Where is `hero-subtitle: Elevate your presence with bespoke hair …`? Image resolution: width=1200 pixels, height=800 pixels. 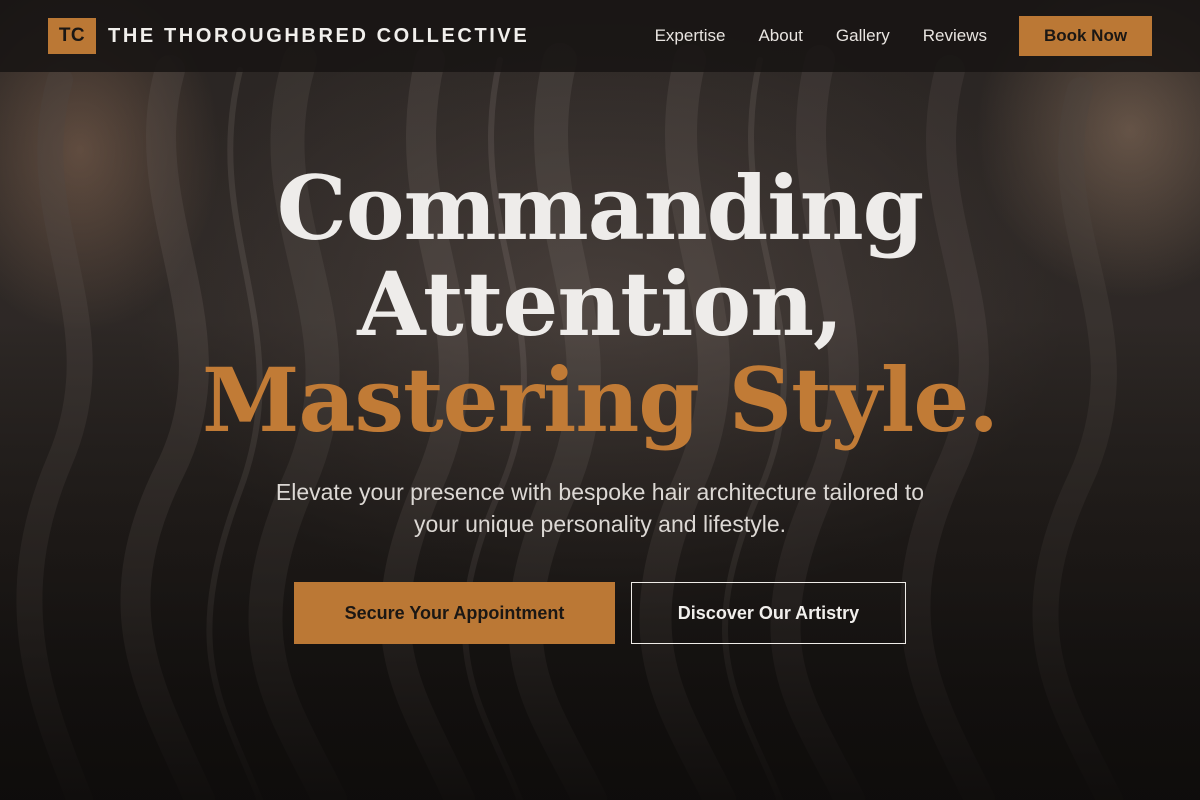 hero-subtitle: Elevate your presence with bespoke hair … is located at coordinates (600, 508).